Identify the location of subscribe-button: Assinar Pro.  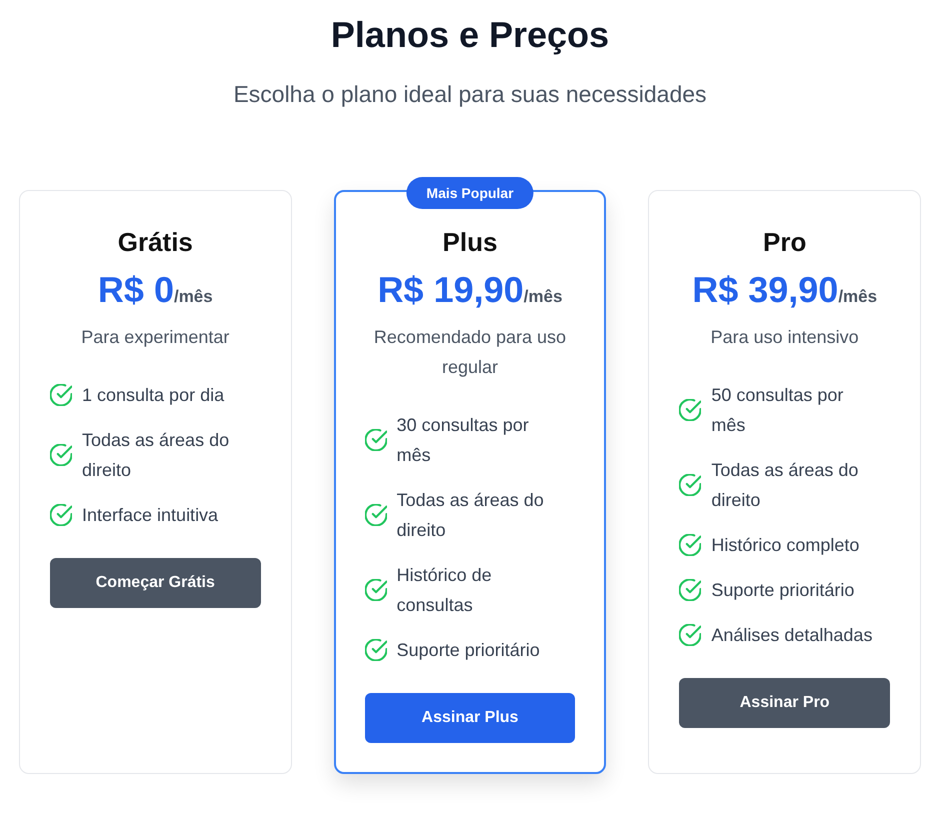
(784, 703).